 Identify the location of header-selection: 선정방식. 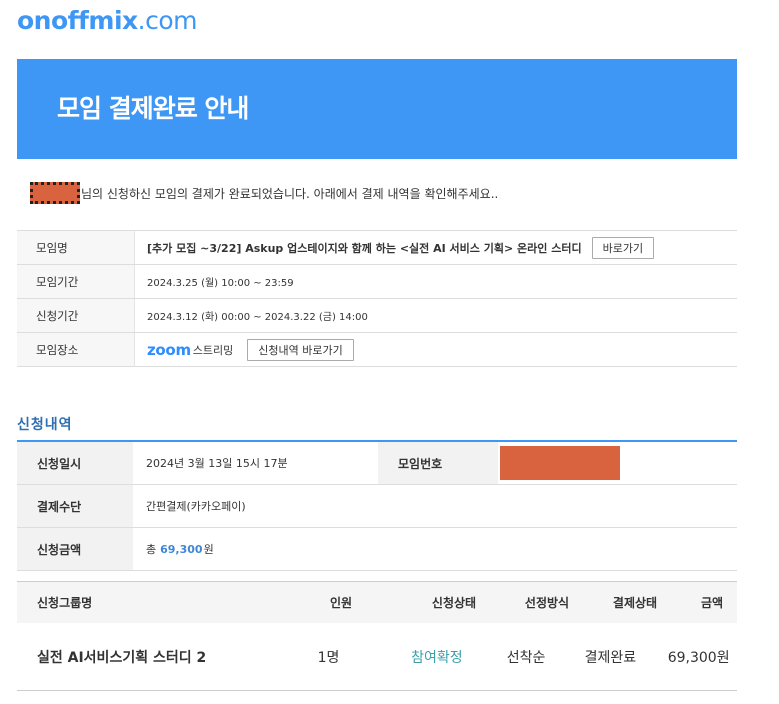
(547, 603).